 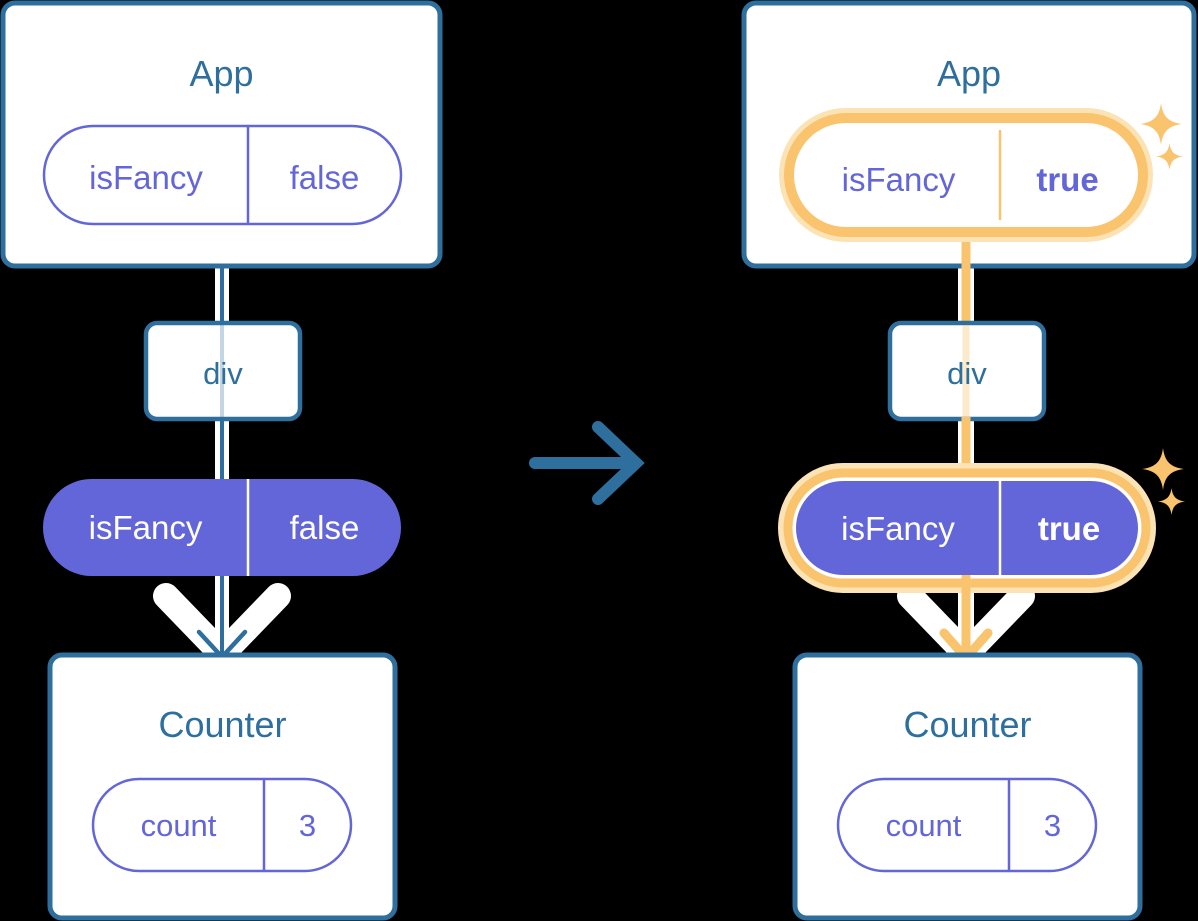 What do you see at coordinates (222, 724) in the screenshot?
I see `counter-title: Counter` at bounding box center [222, 724].